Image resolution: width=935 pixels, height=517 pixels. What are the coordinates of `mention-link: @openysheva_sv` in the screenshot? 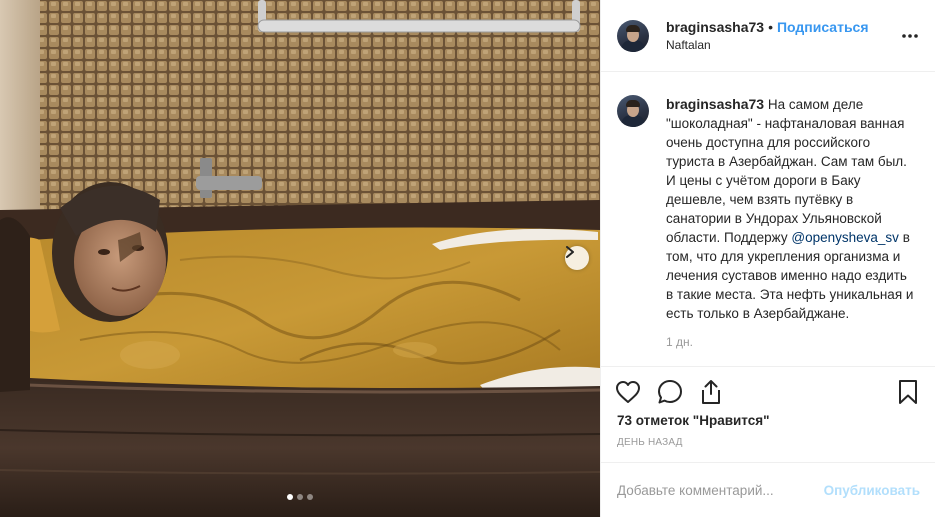 It's located at (845, 237).